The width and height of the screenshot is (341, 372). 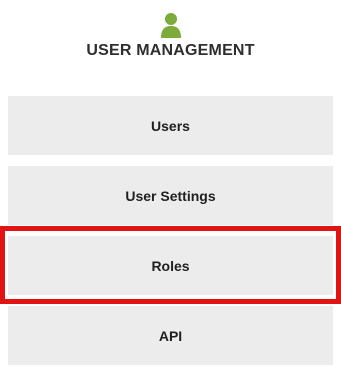 What do you see at coordinates (171, 25) in the screenshot?
I see `user-icon` at bounding box center [171, 25].